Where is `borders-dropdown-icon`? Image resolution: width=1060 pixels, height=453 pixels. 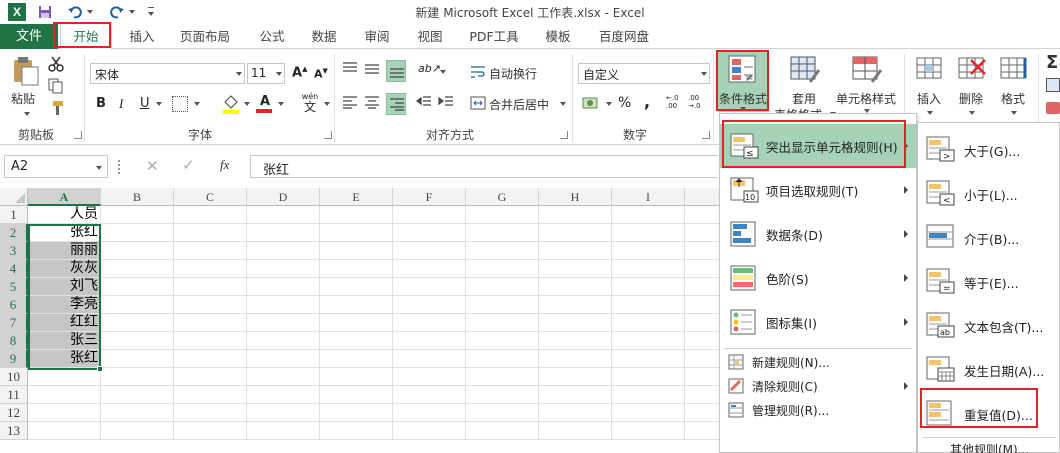
borders-dropdown-icon is located at coordinates (197, 104).